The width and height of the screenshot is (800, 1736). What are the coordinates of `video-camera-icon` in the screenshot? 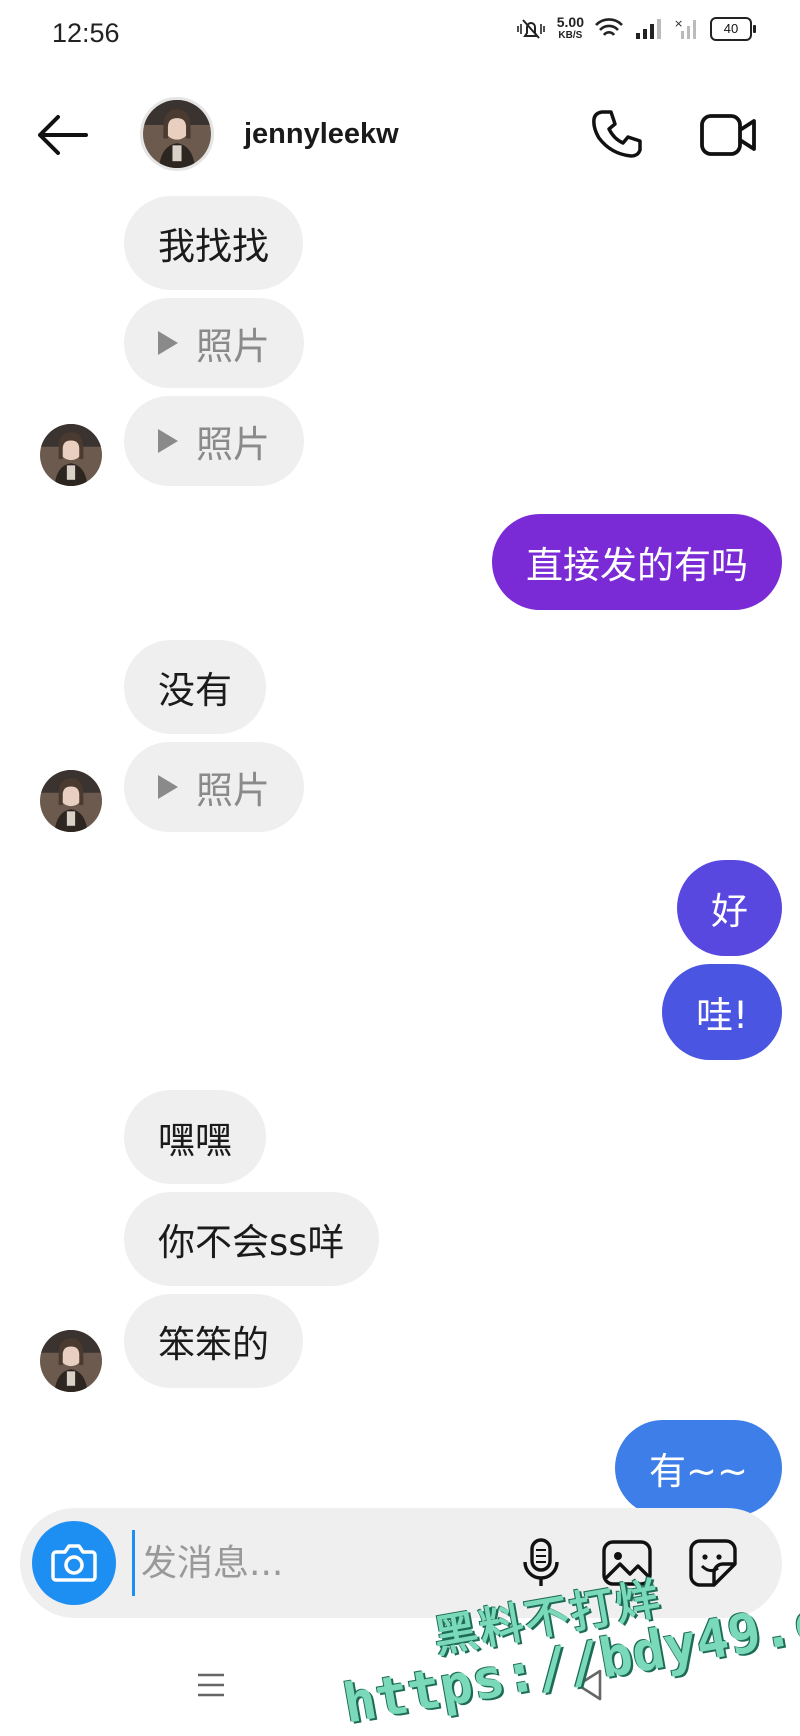 It's located at (728, 135).